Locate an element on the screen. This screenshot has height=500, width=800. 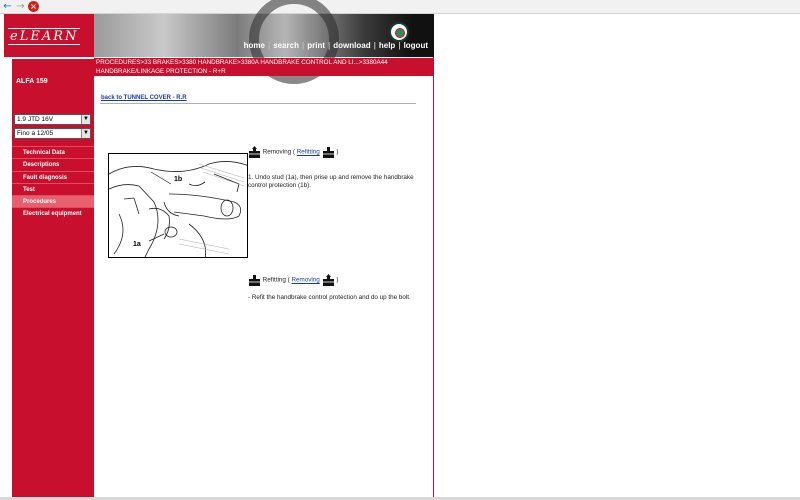
breadcrumb-title: HANDBRAKE/LINKAGE PROTECTION - R+R is located at coordinates (161, 71).